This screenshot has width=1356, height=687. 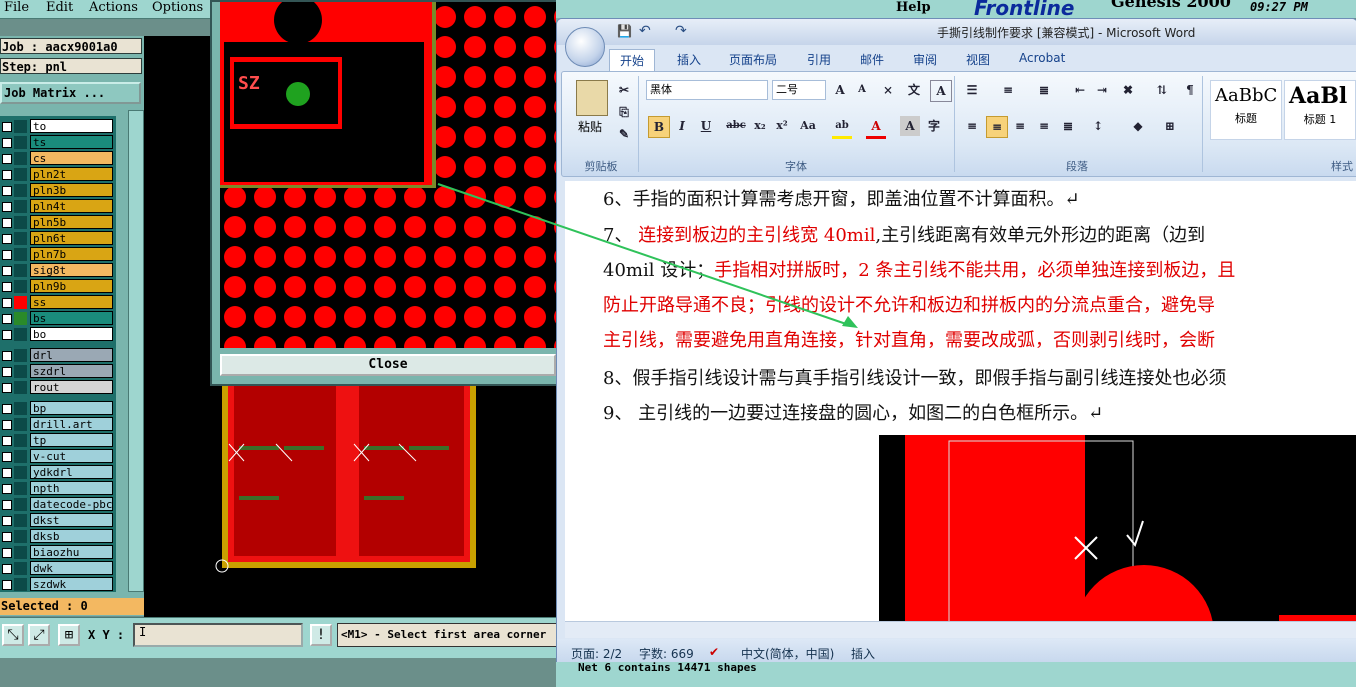 I want to click on layer-name: biaozhu, so click(x=71, y=552).